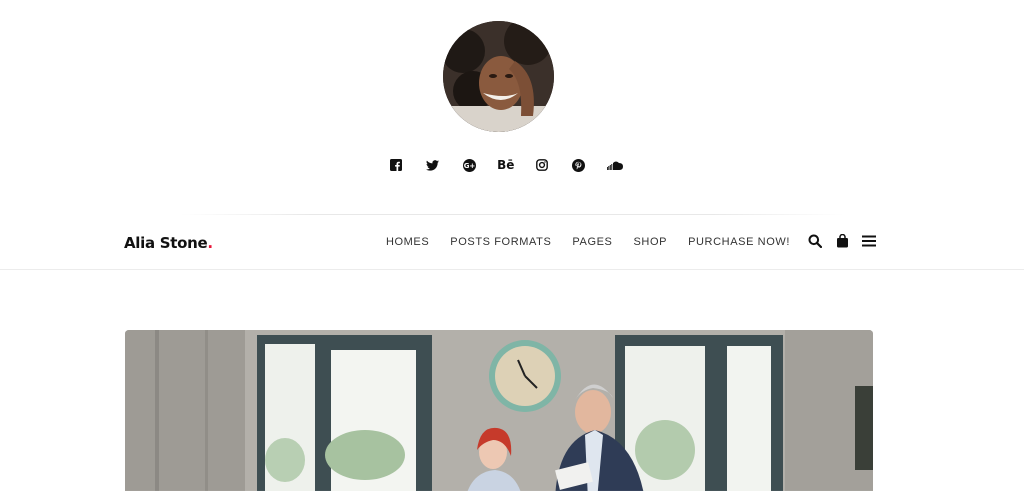 The image size is (1024, 491). Describe the element at coordinates (815, 241) in the screenshot. I see `search-icon` at that location.